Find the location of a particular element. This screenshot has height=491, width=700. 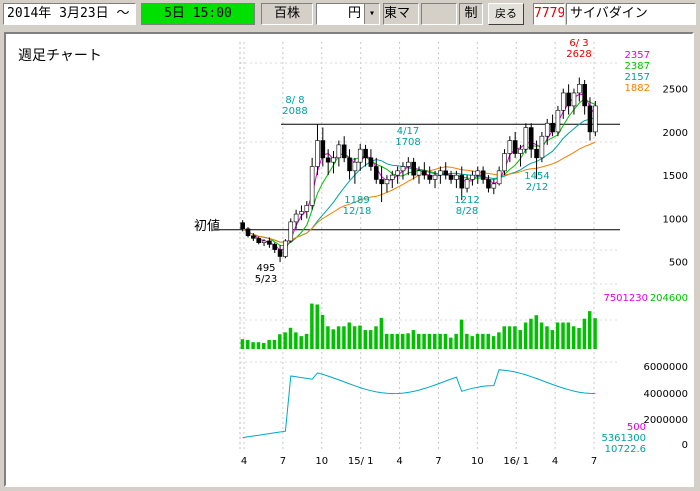

low1-date-label: 5/23 is located at coordinates (266, 279).